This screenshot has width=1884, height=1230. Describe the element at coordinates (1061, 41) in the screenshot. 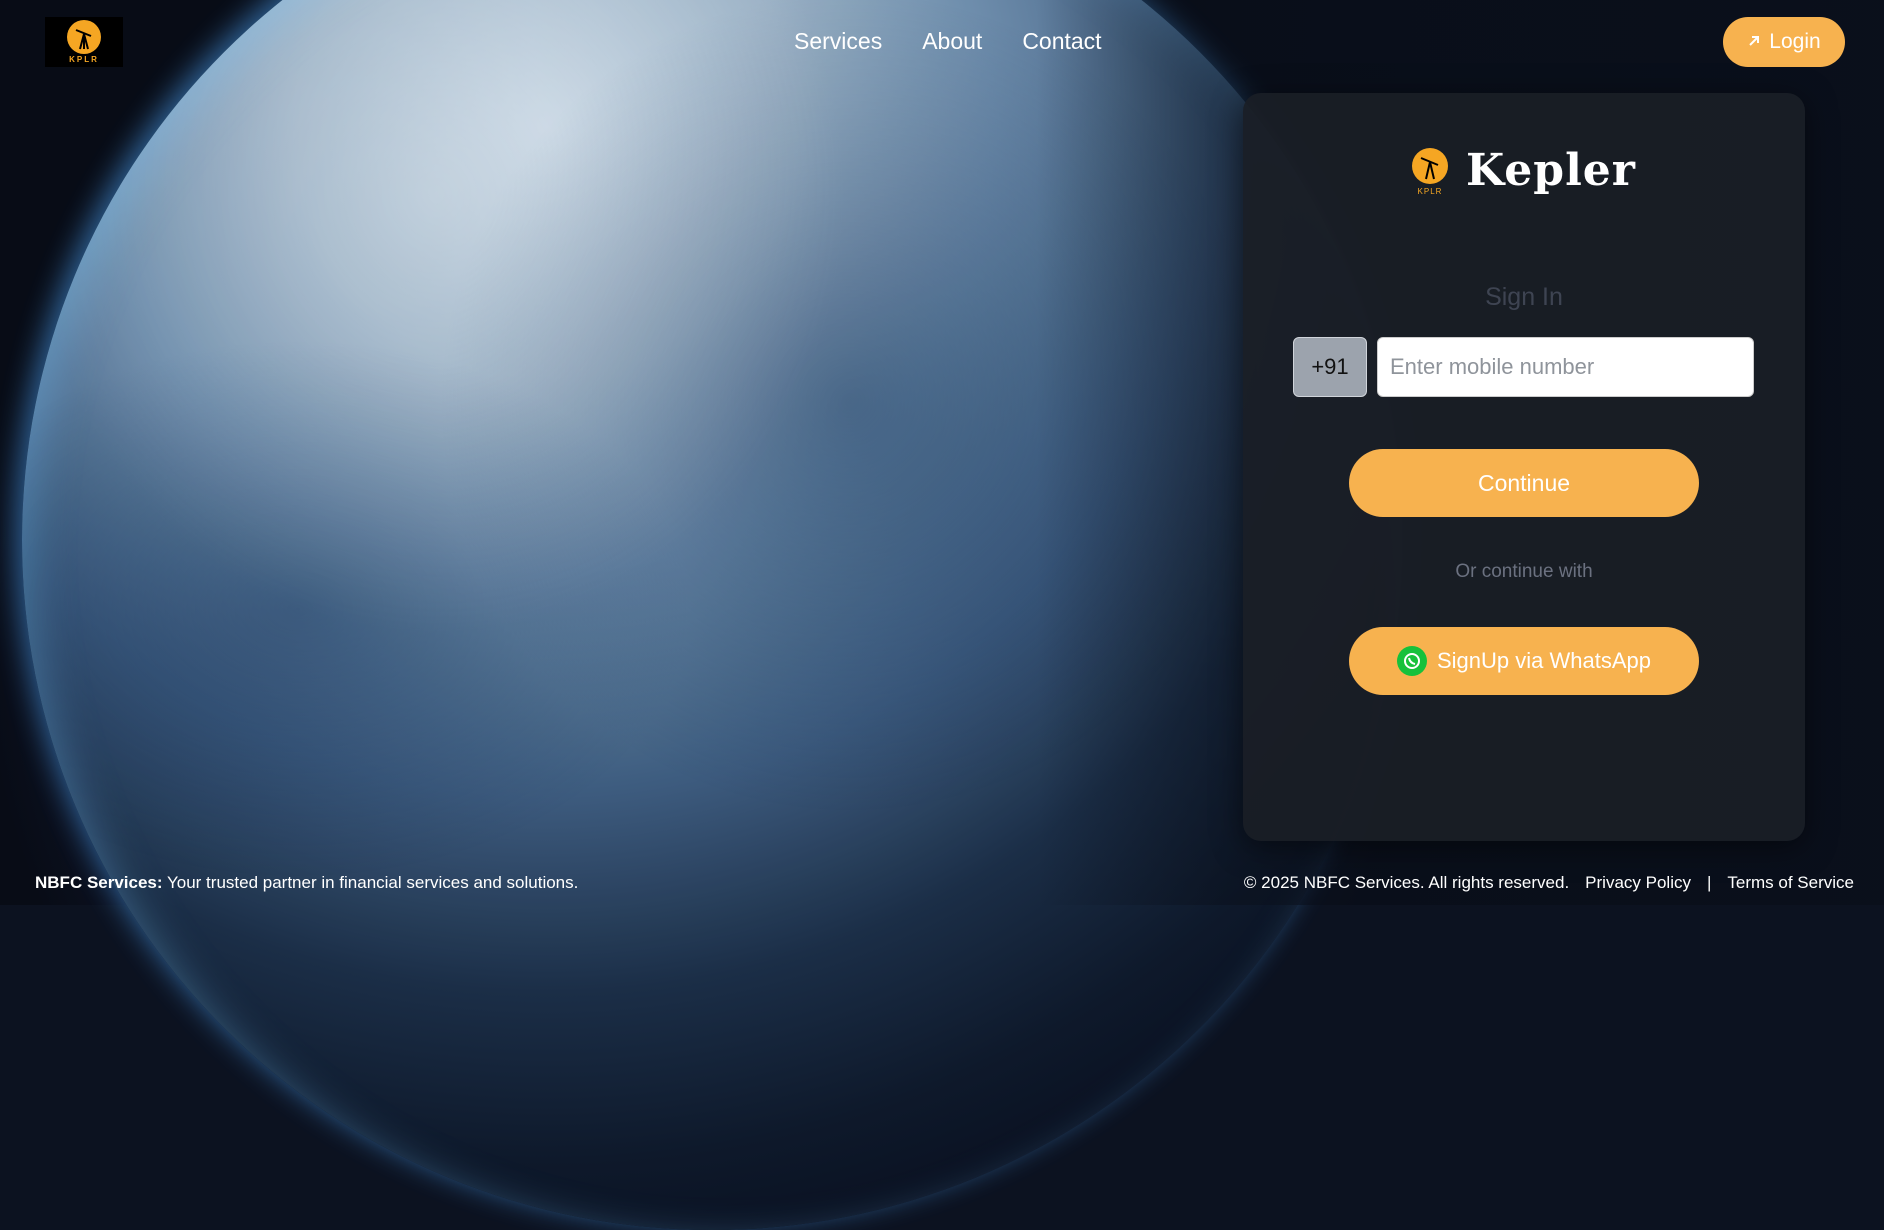

I see `nav-contact: Contact` at that location.